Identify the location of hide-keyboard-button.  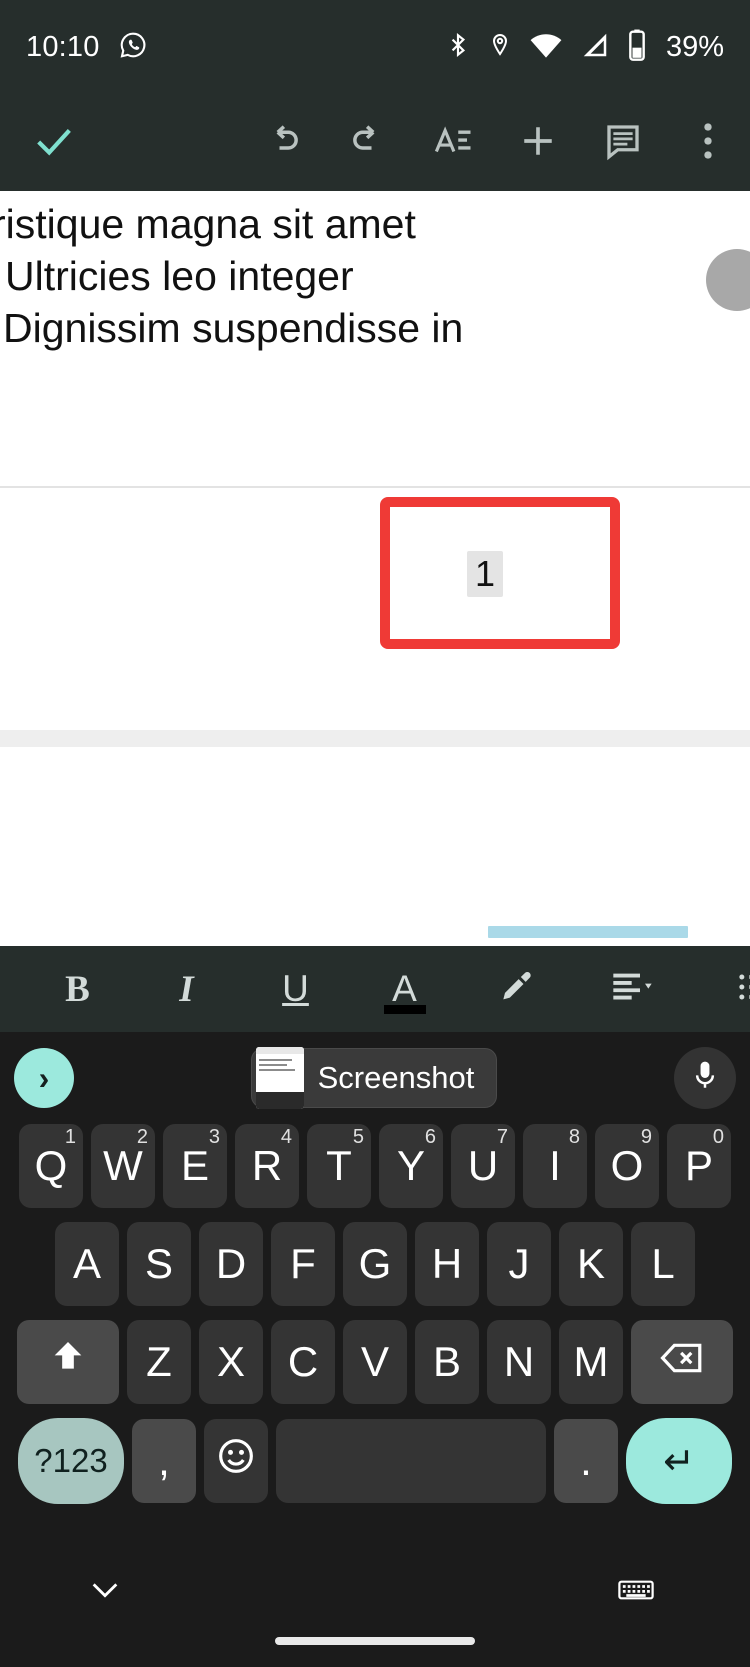
(105, 1593).